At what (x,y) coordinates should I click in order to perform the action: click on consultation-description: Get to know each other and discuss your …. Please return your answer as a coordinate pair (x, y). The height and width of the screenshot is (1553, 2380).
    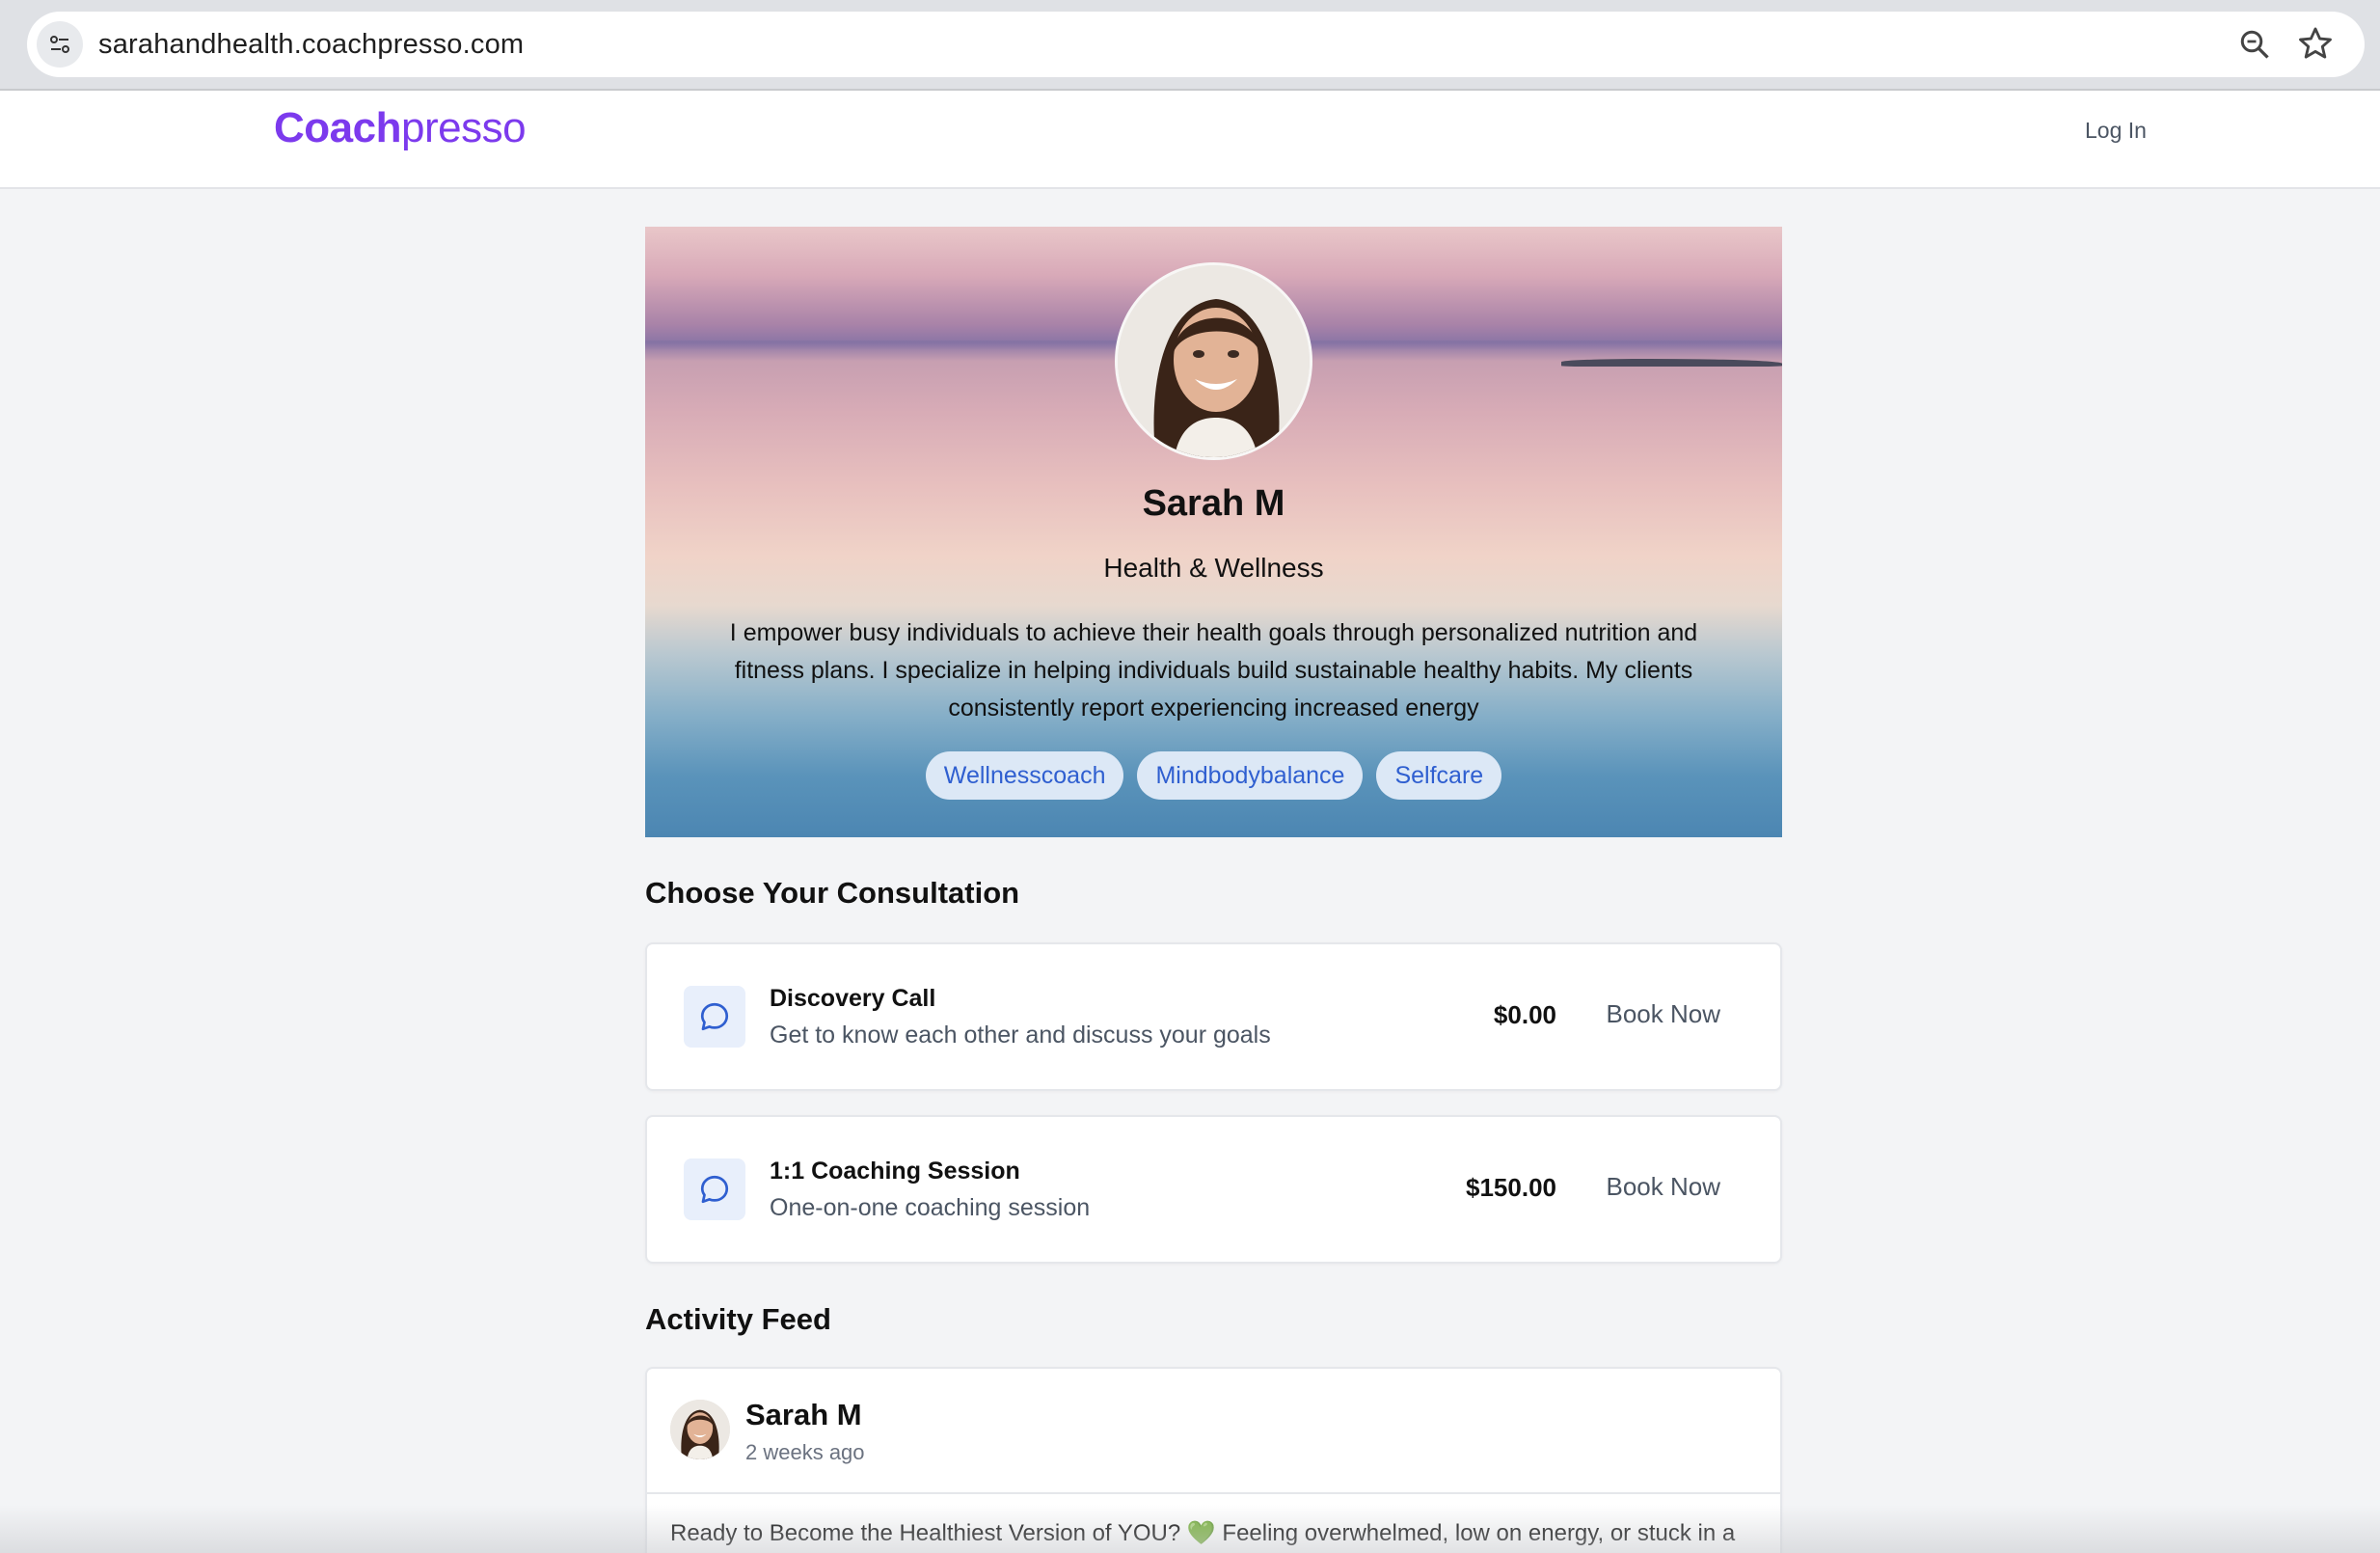
    Looking at the image, I should click on (1020, 1035).